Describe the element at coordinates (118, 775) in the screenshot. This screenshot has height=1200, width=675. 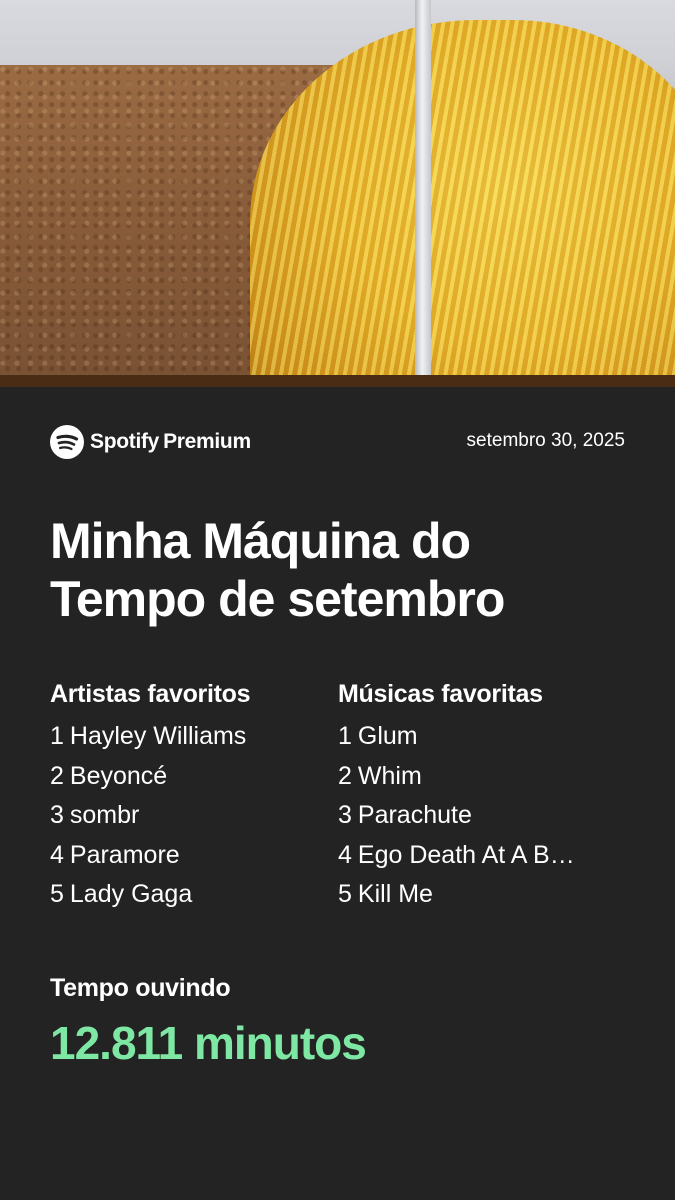
I see `artist-name: Beyoncé` at that location.